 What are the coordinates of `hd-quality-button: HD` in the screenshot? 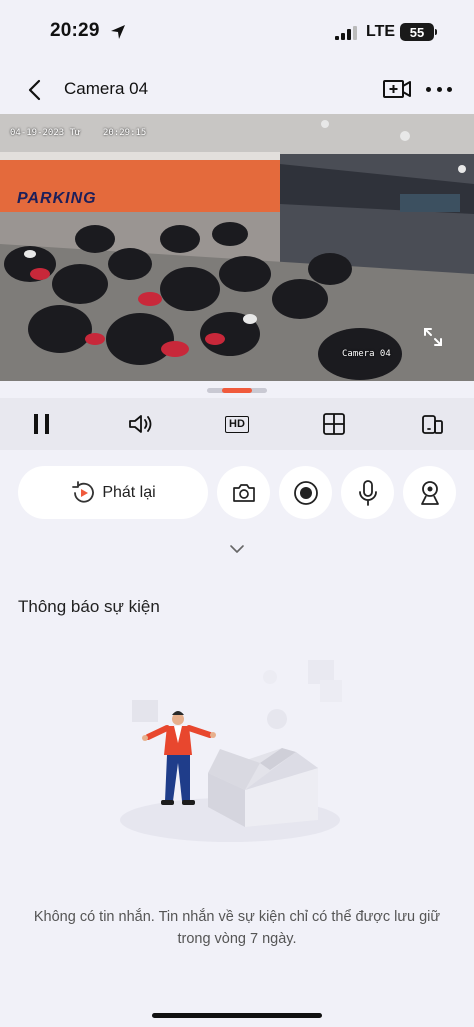 It's located at (237, 424).